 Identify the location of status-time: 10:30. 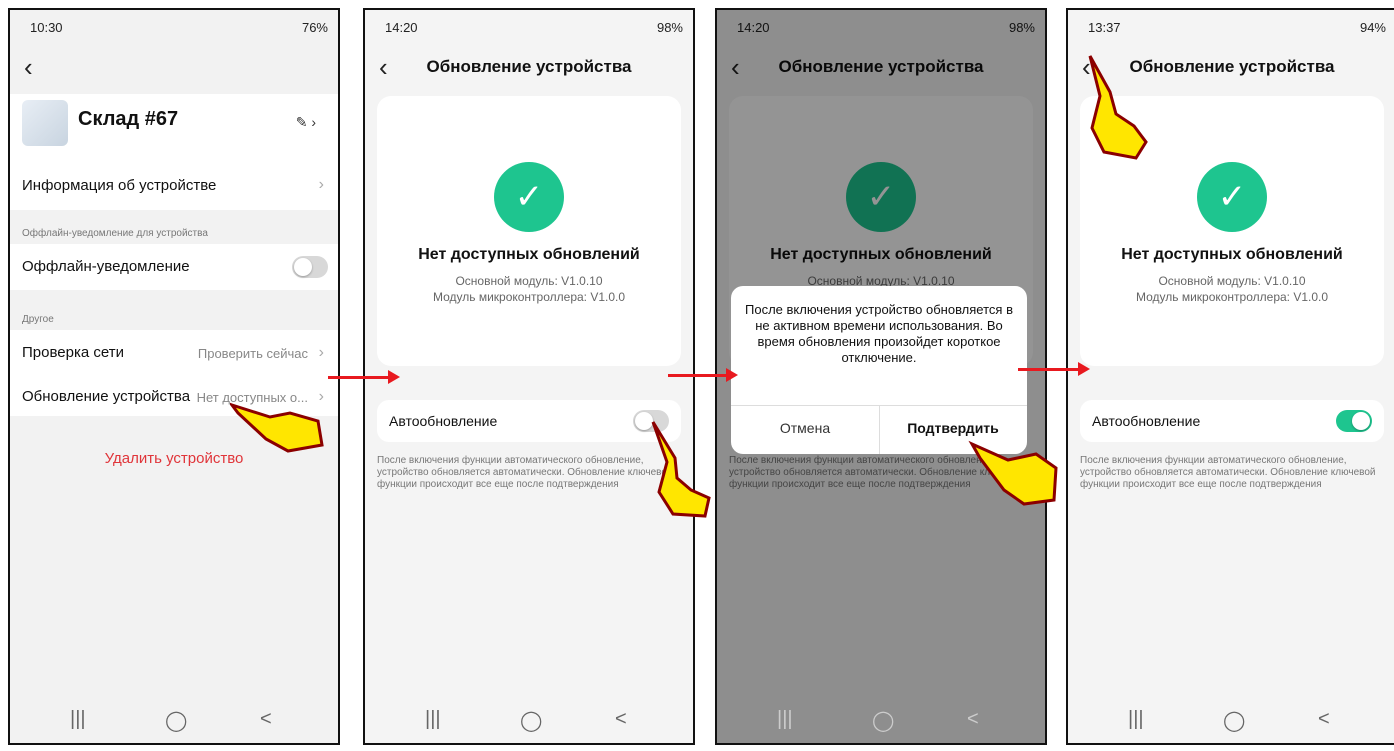
(46, 27).